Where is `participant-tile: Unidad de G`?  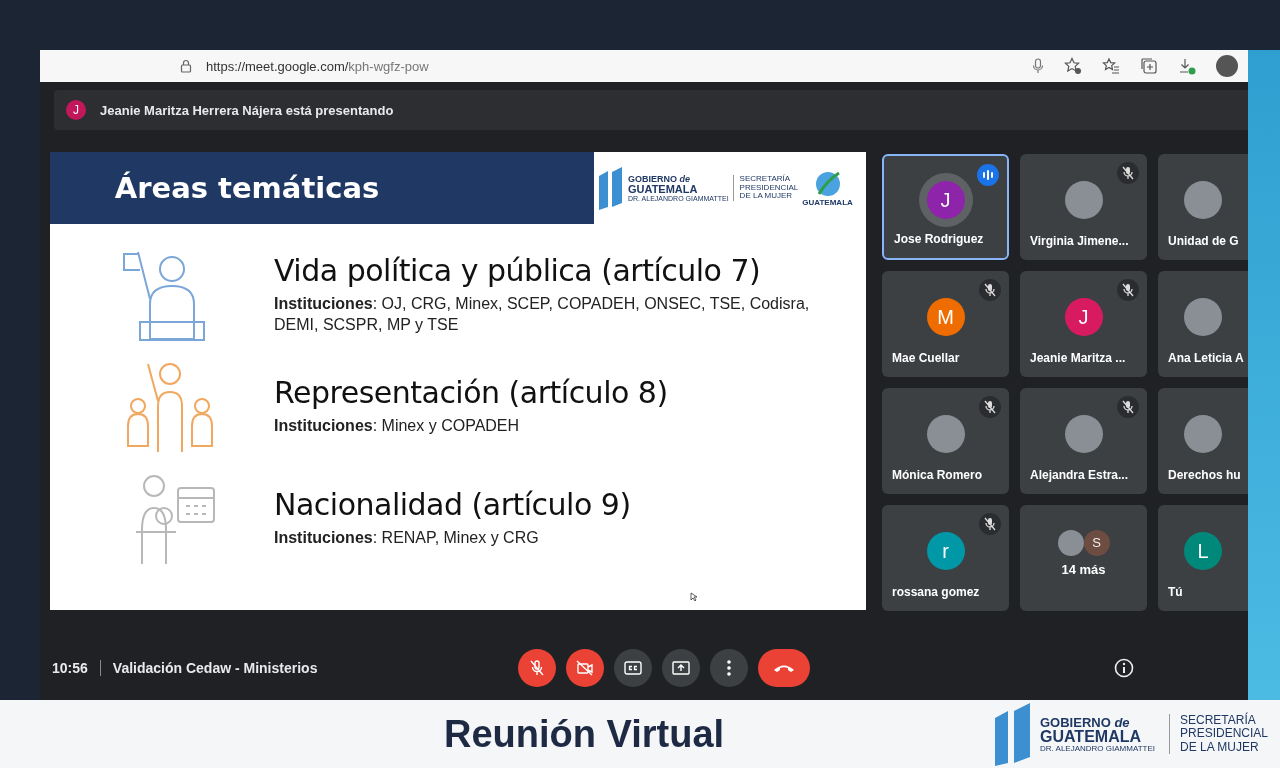
participant-tile: Unidad de G is located at coordinates (1203, 207).